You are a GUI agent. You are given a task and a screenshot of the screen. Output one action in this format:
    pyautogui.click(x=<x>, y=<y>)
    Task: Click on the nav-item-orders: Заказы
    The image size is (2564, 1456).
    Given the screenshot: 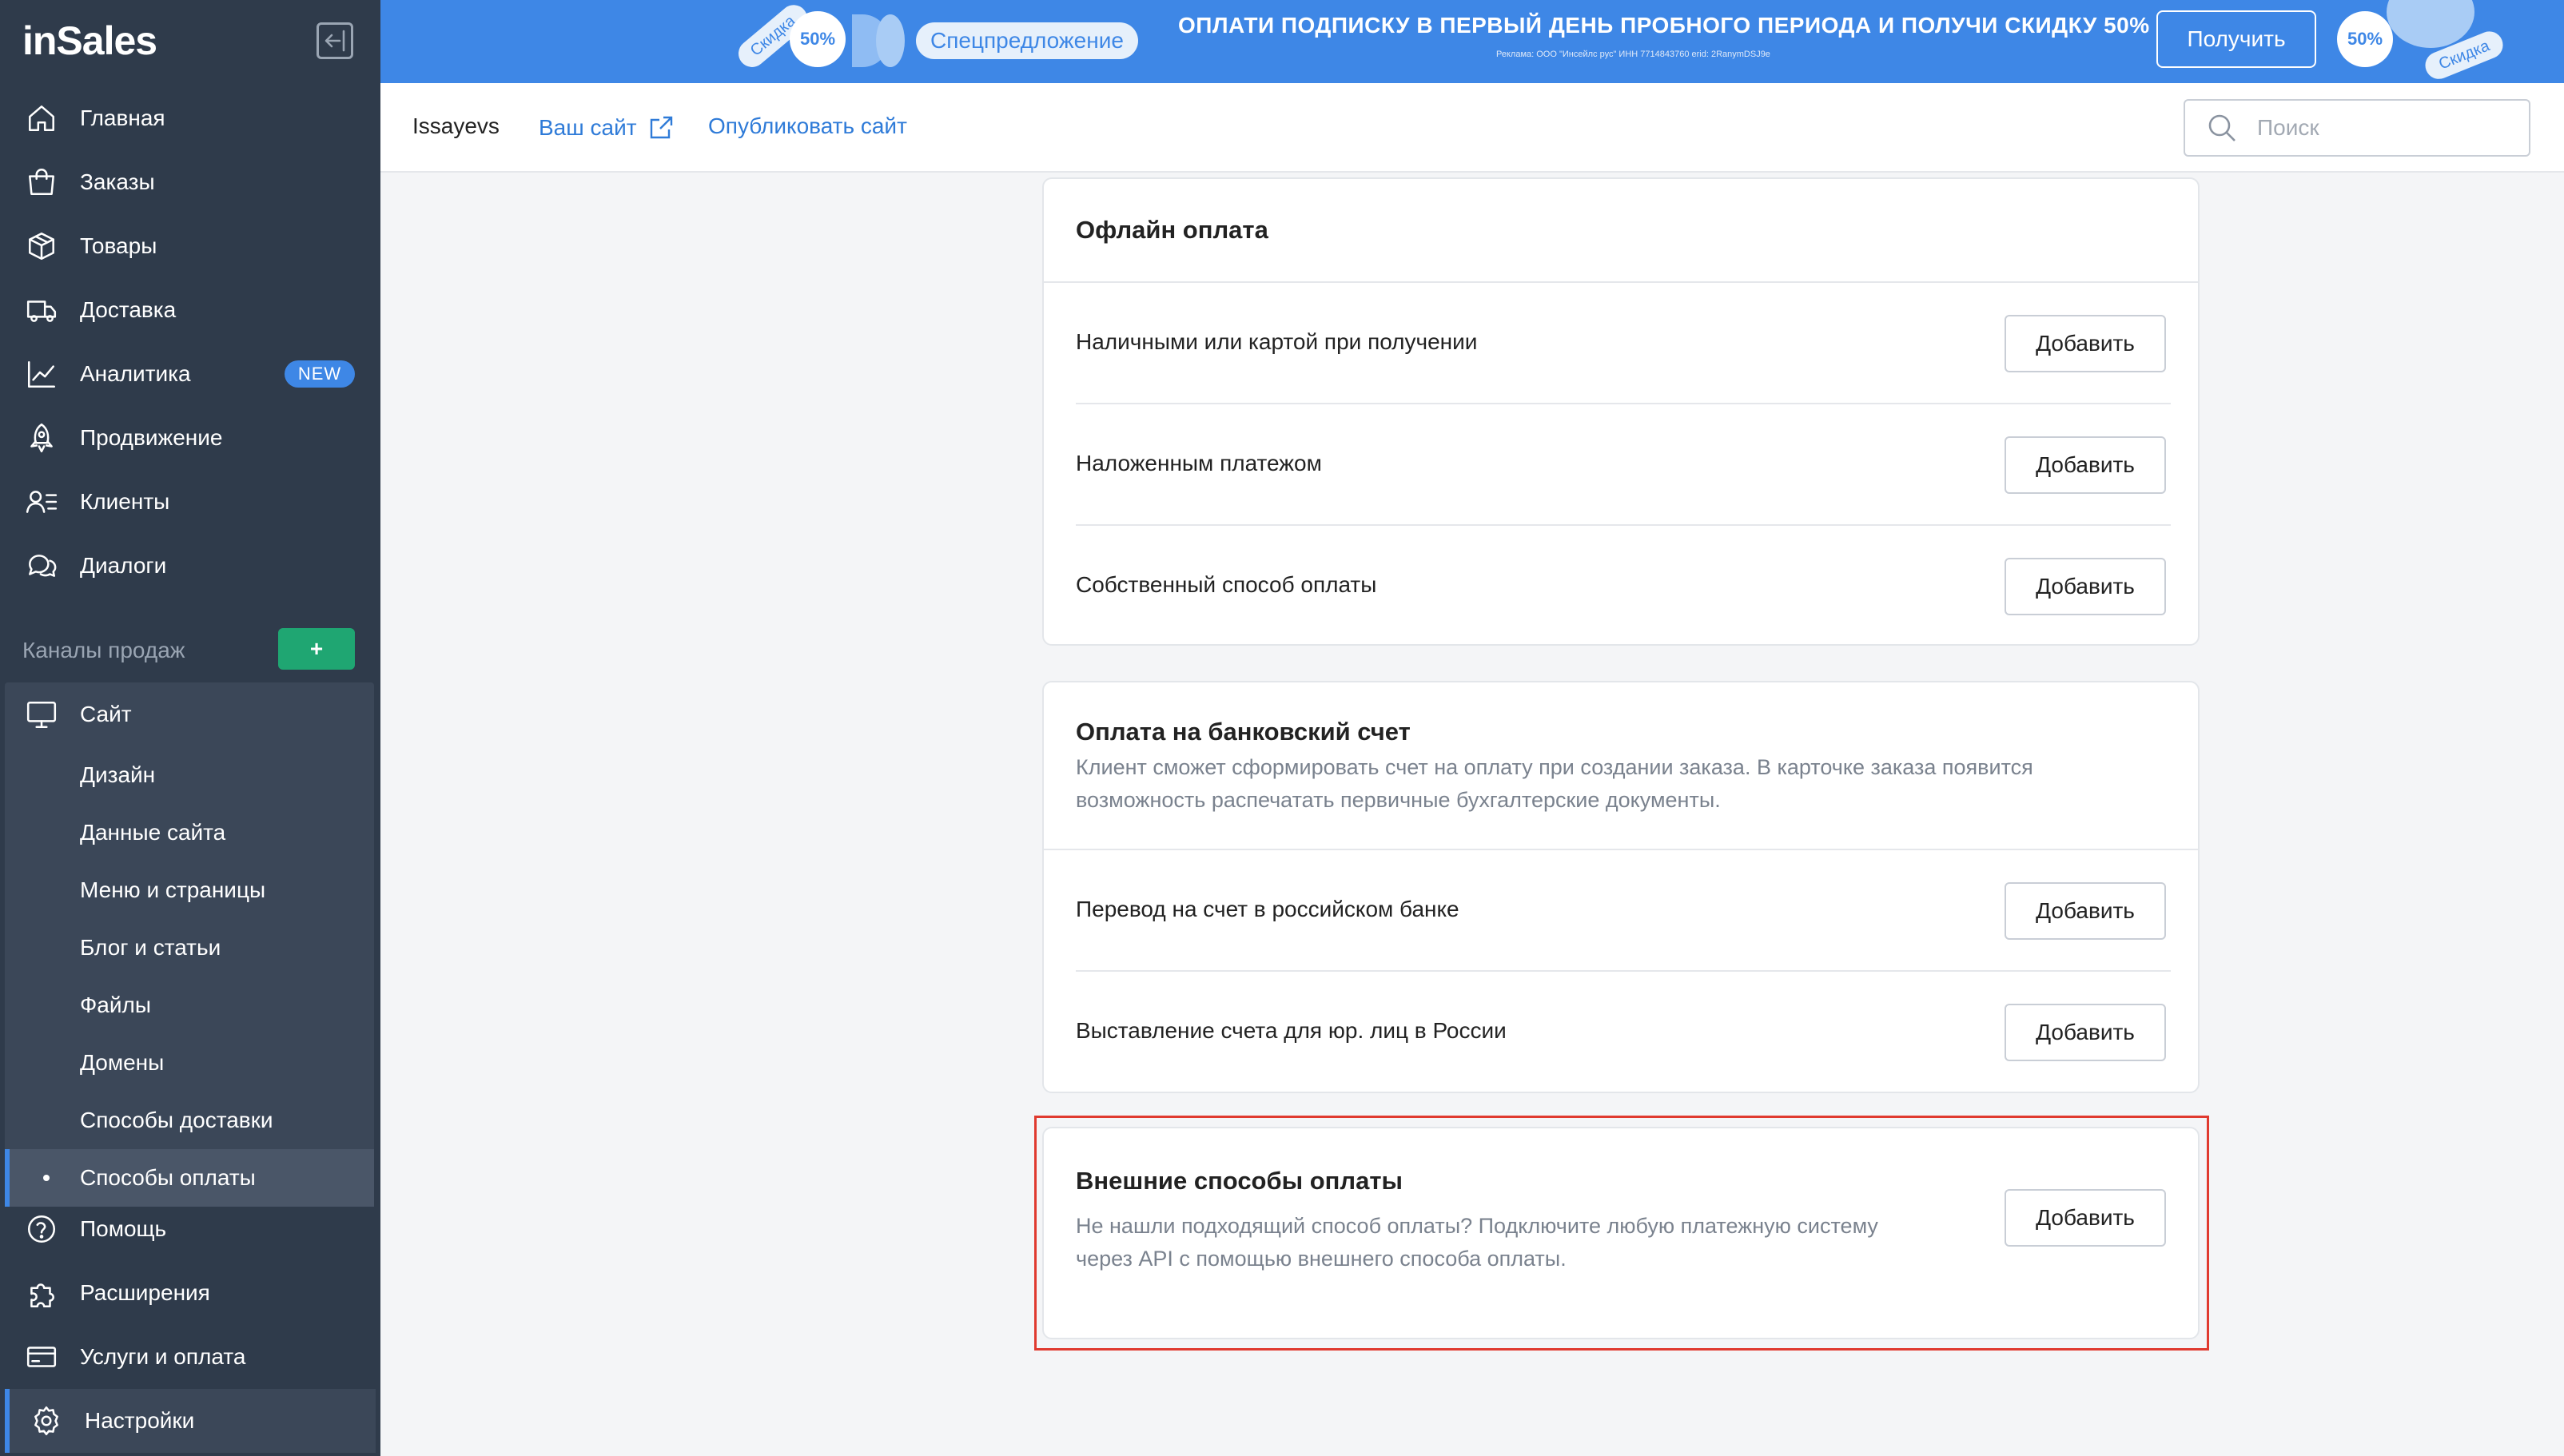 What is the action you would take?
    pyautogui.click(x=190, y=182)
    